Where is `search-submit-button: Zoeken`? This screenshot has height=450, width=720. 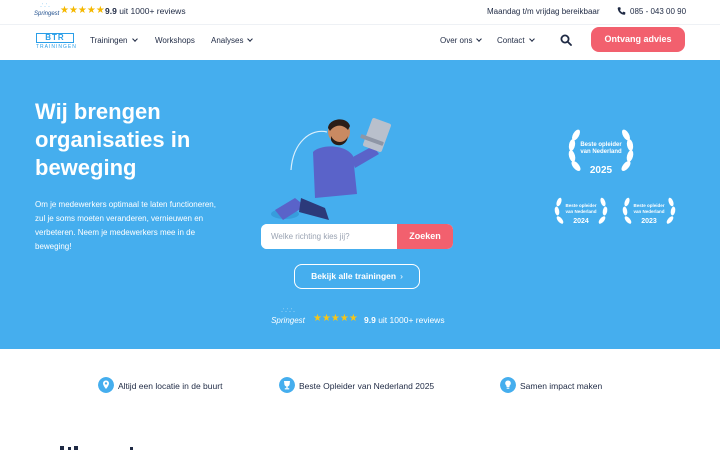
search-submit-button: Zoeken is located at coordinates (425, 236).